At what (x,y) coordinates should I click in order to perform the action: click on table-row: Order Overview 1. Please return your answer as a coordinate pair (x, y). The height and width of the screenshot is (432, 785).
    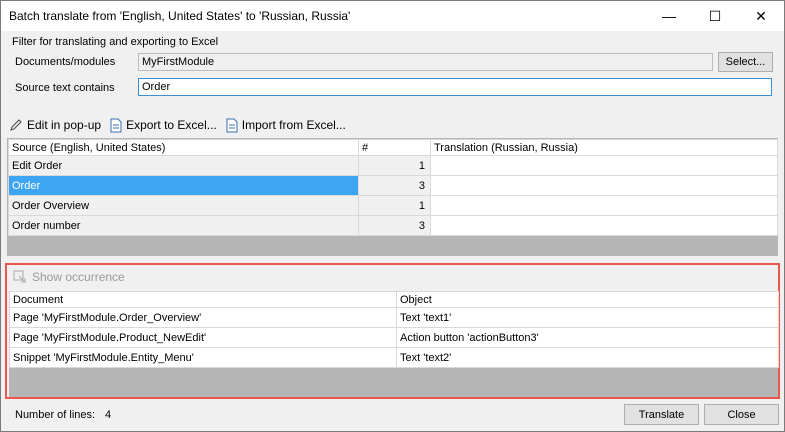
    Looking at the image, I should click on (393, 205).